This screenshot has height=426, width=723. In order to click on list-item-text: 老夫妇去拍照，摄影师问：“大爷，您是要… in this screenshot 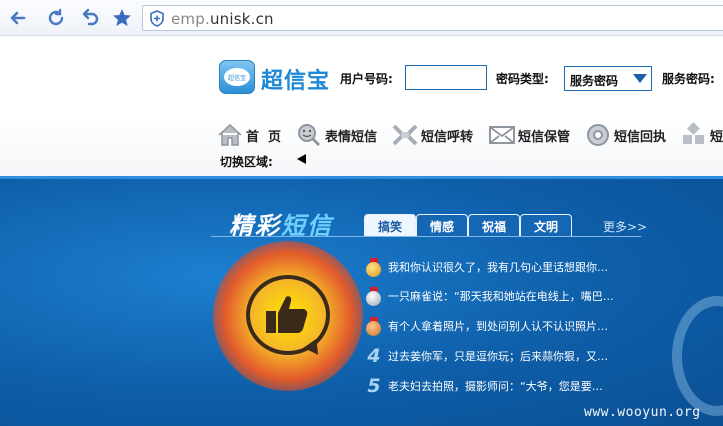, I will do `click(495, 386)`.